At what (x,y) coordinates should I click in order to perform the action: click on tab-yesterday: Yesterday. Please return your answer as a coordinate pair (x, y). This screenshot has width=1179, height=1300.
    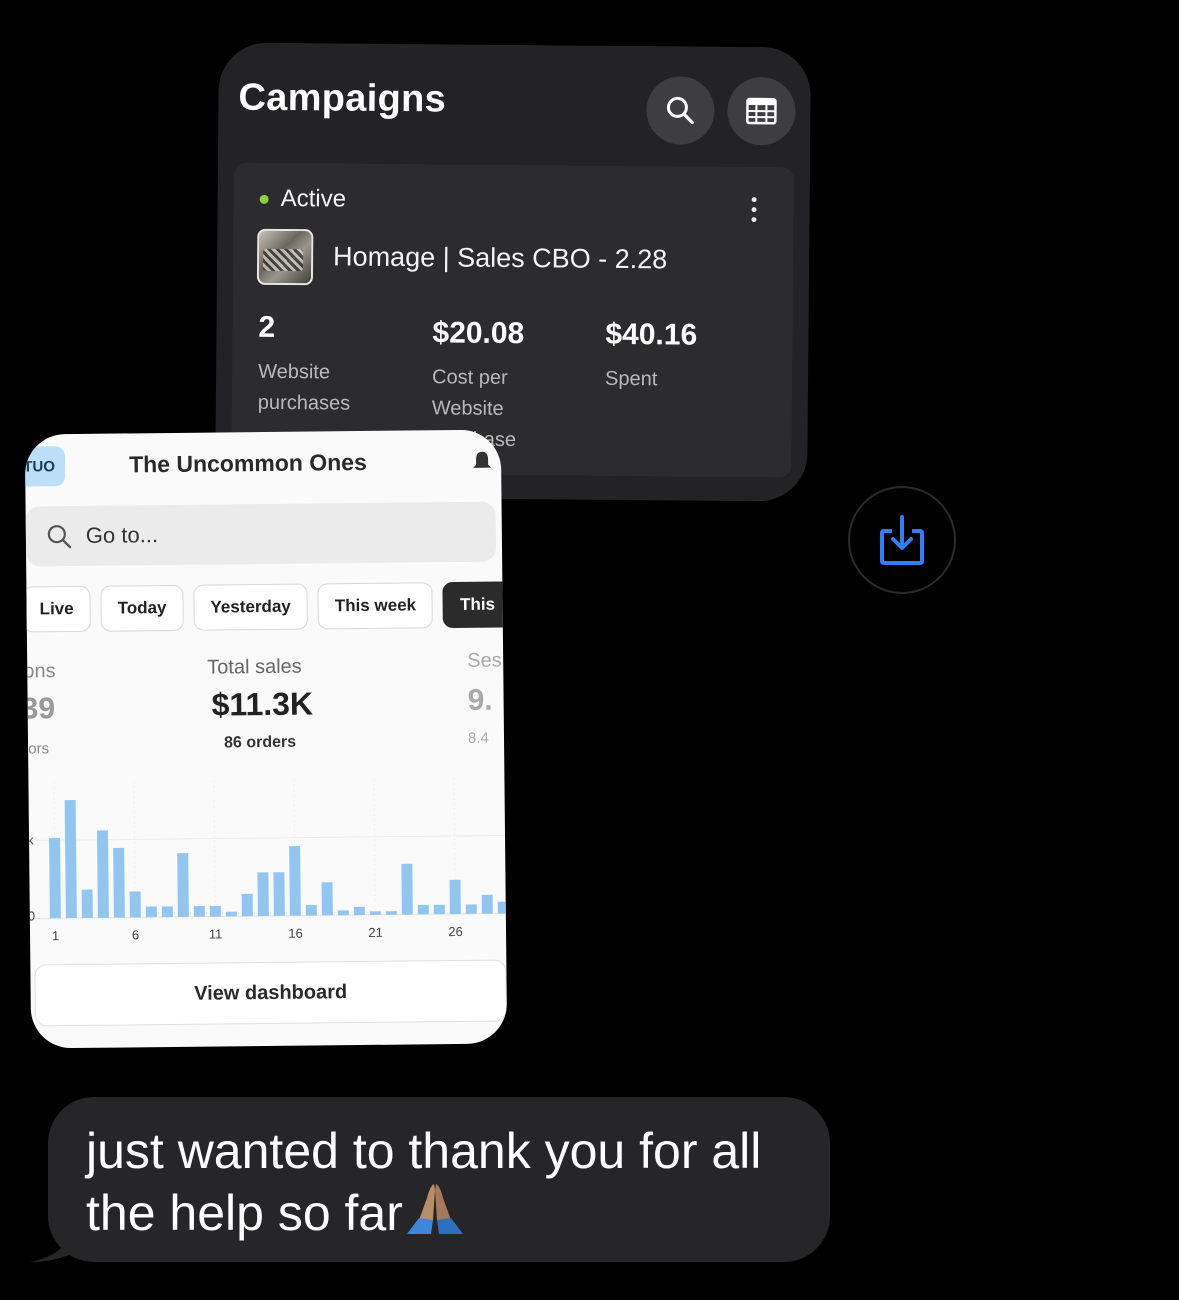
    Looking at the image, I should click on (251, 607).